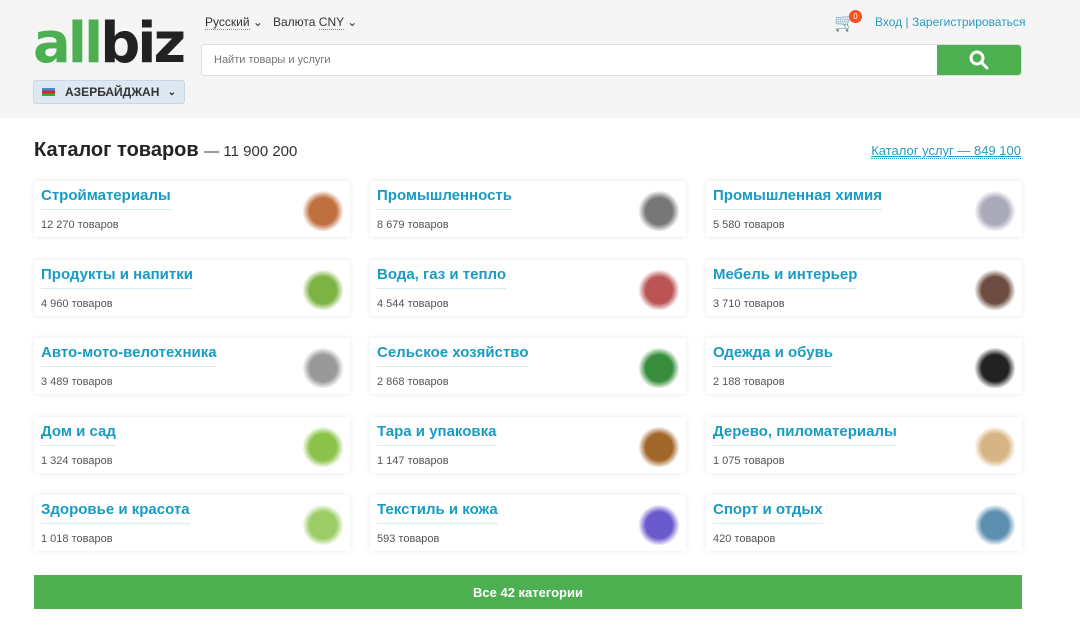 Image resolution: width=1080 pixels, height=632 pixels. I want to click on language-label: Русский, so click(227, 22).